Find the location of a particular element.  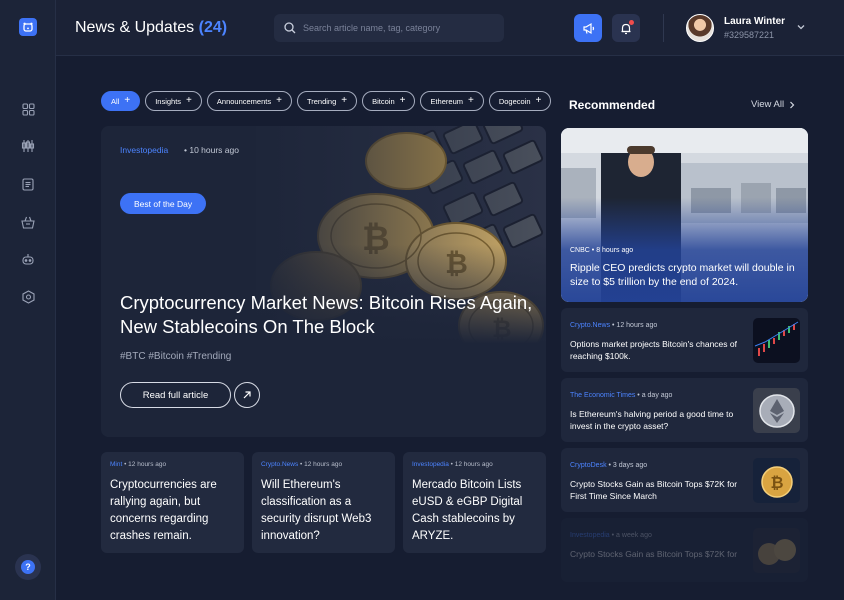

filter-chip-ethereum: Ethereum + is located at coordinates (452, 101).